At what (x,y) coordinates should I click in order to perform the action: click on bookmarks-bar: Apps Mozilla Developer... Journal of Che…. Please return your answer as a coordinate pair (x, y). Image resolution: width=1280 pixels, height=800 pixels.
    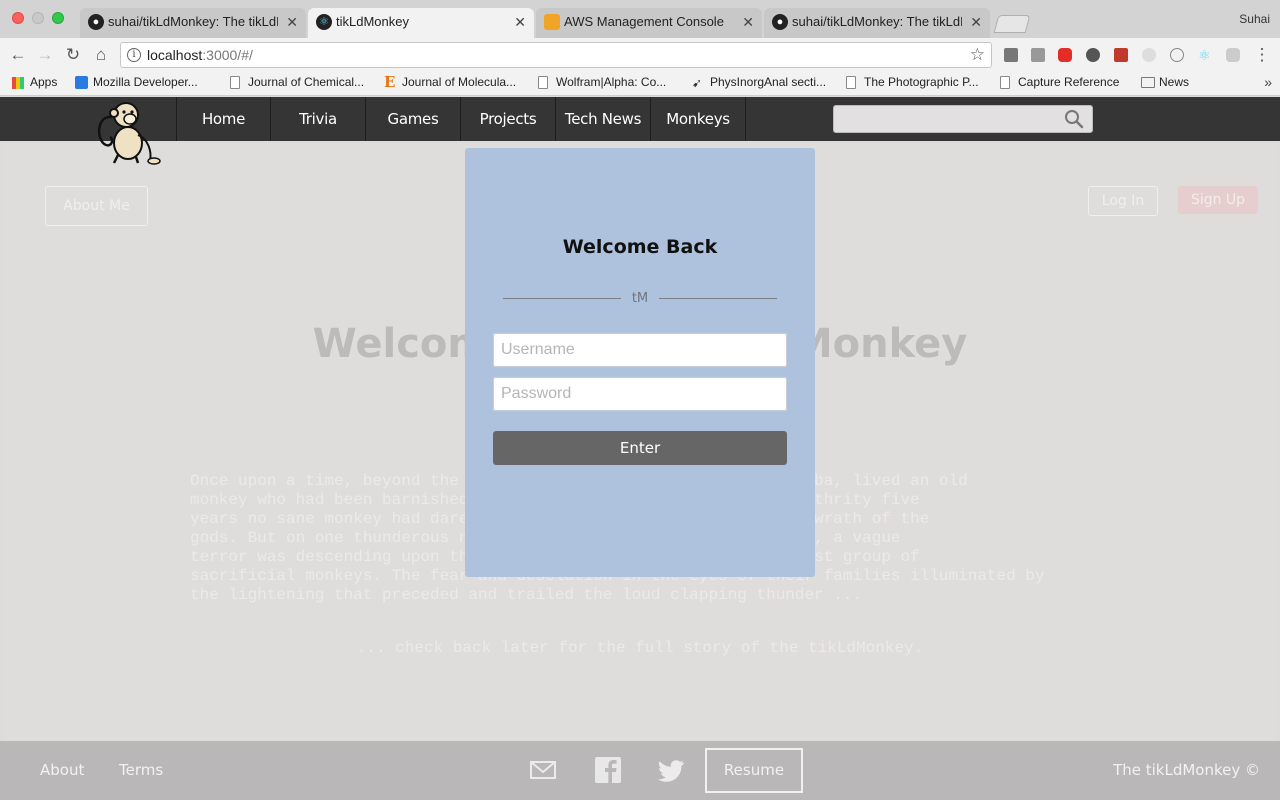
    Looking at the image, I should click on (640, 84).